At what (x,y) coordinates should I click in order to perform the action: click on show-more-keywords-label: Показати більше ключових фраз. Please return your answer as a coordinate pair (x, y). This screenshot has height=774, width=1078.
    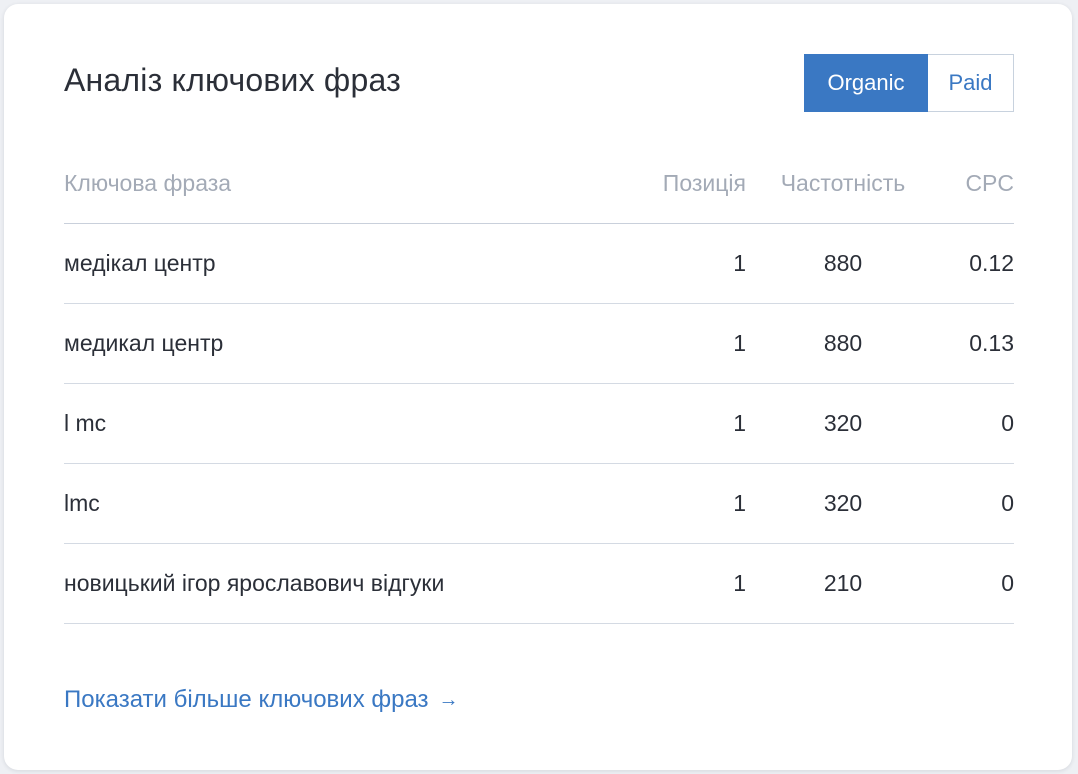
    Looking at the image, I should click on (246, 699).